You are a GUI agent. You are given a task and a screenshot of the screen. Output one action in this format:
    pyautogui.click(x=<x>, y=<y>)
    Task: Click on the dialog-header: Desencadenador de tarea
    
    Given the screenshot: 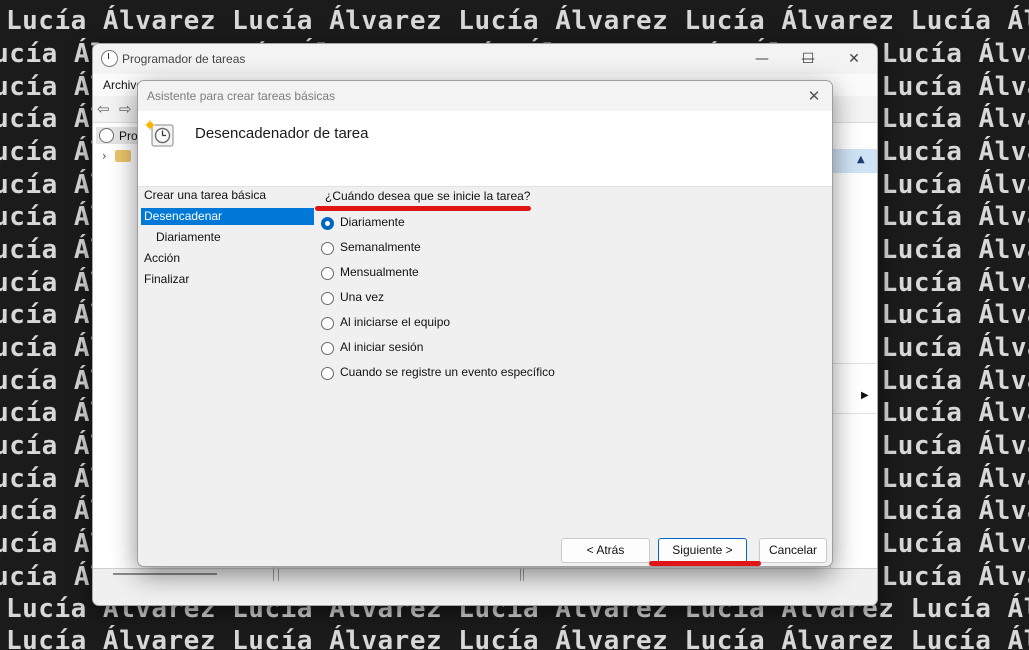 What is the action you would take?
    pyautogui.click(x=485, y=149)
    